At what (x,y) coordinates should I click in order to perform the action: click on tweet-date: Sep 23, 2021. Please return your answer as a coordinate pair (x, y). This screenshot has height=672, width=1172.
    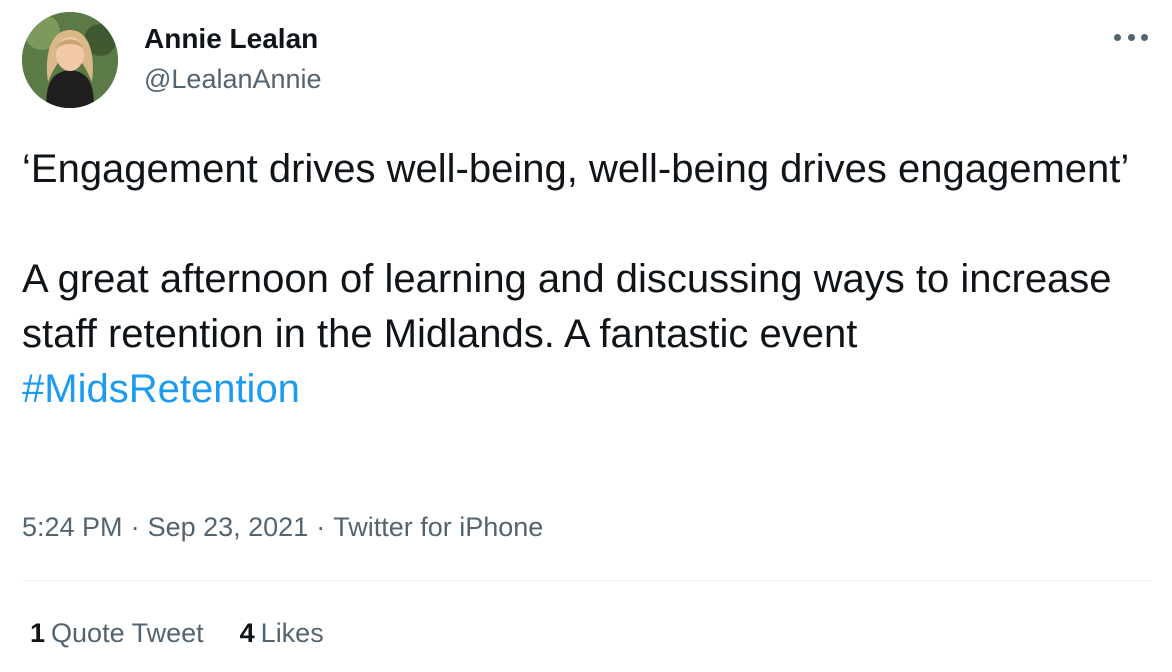
    Looking at the image, I should click on (228, 527).